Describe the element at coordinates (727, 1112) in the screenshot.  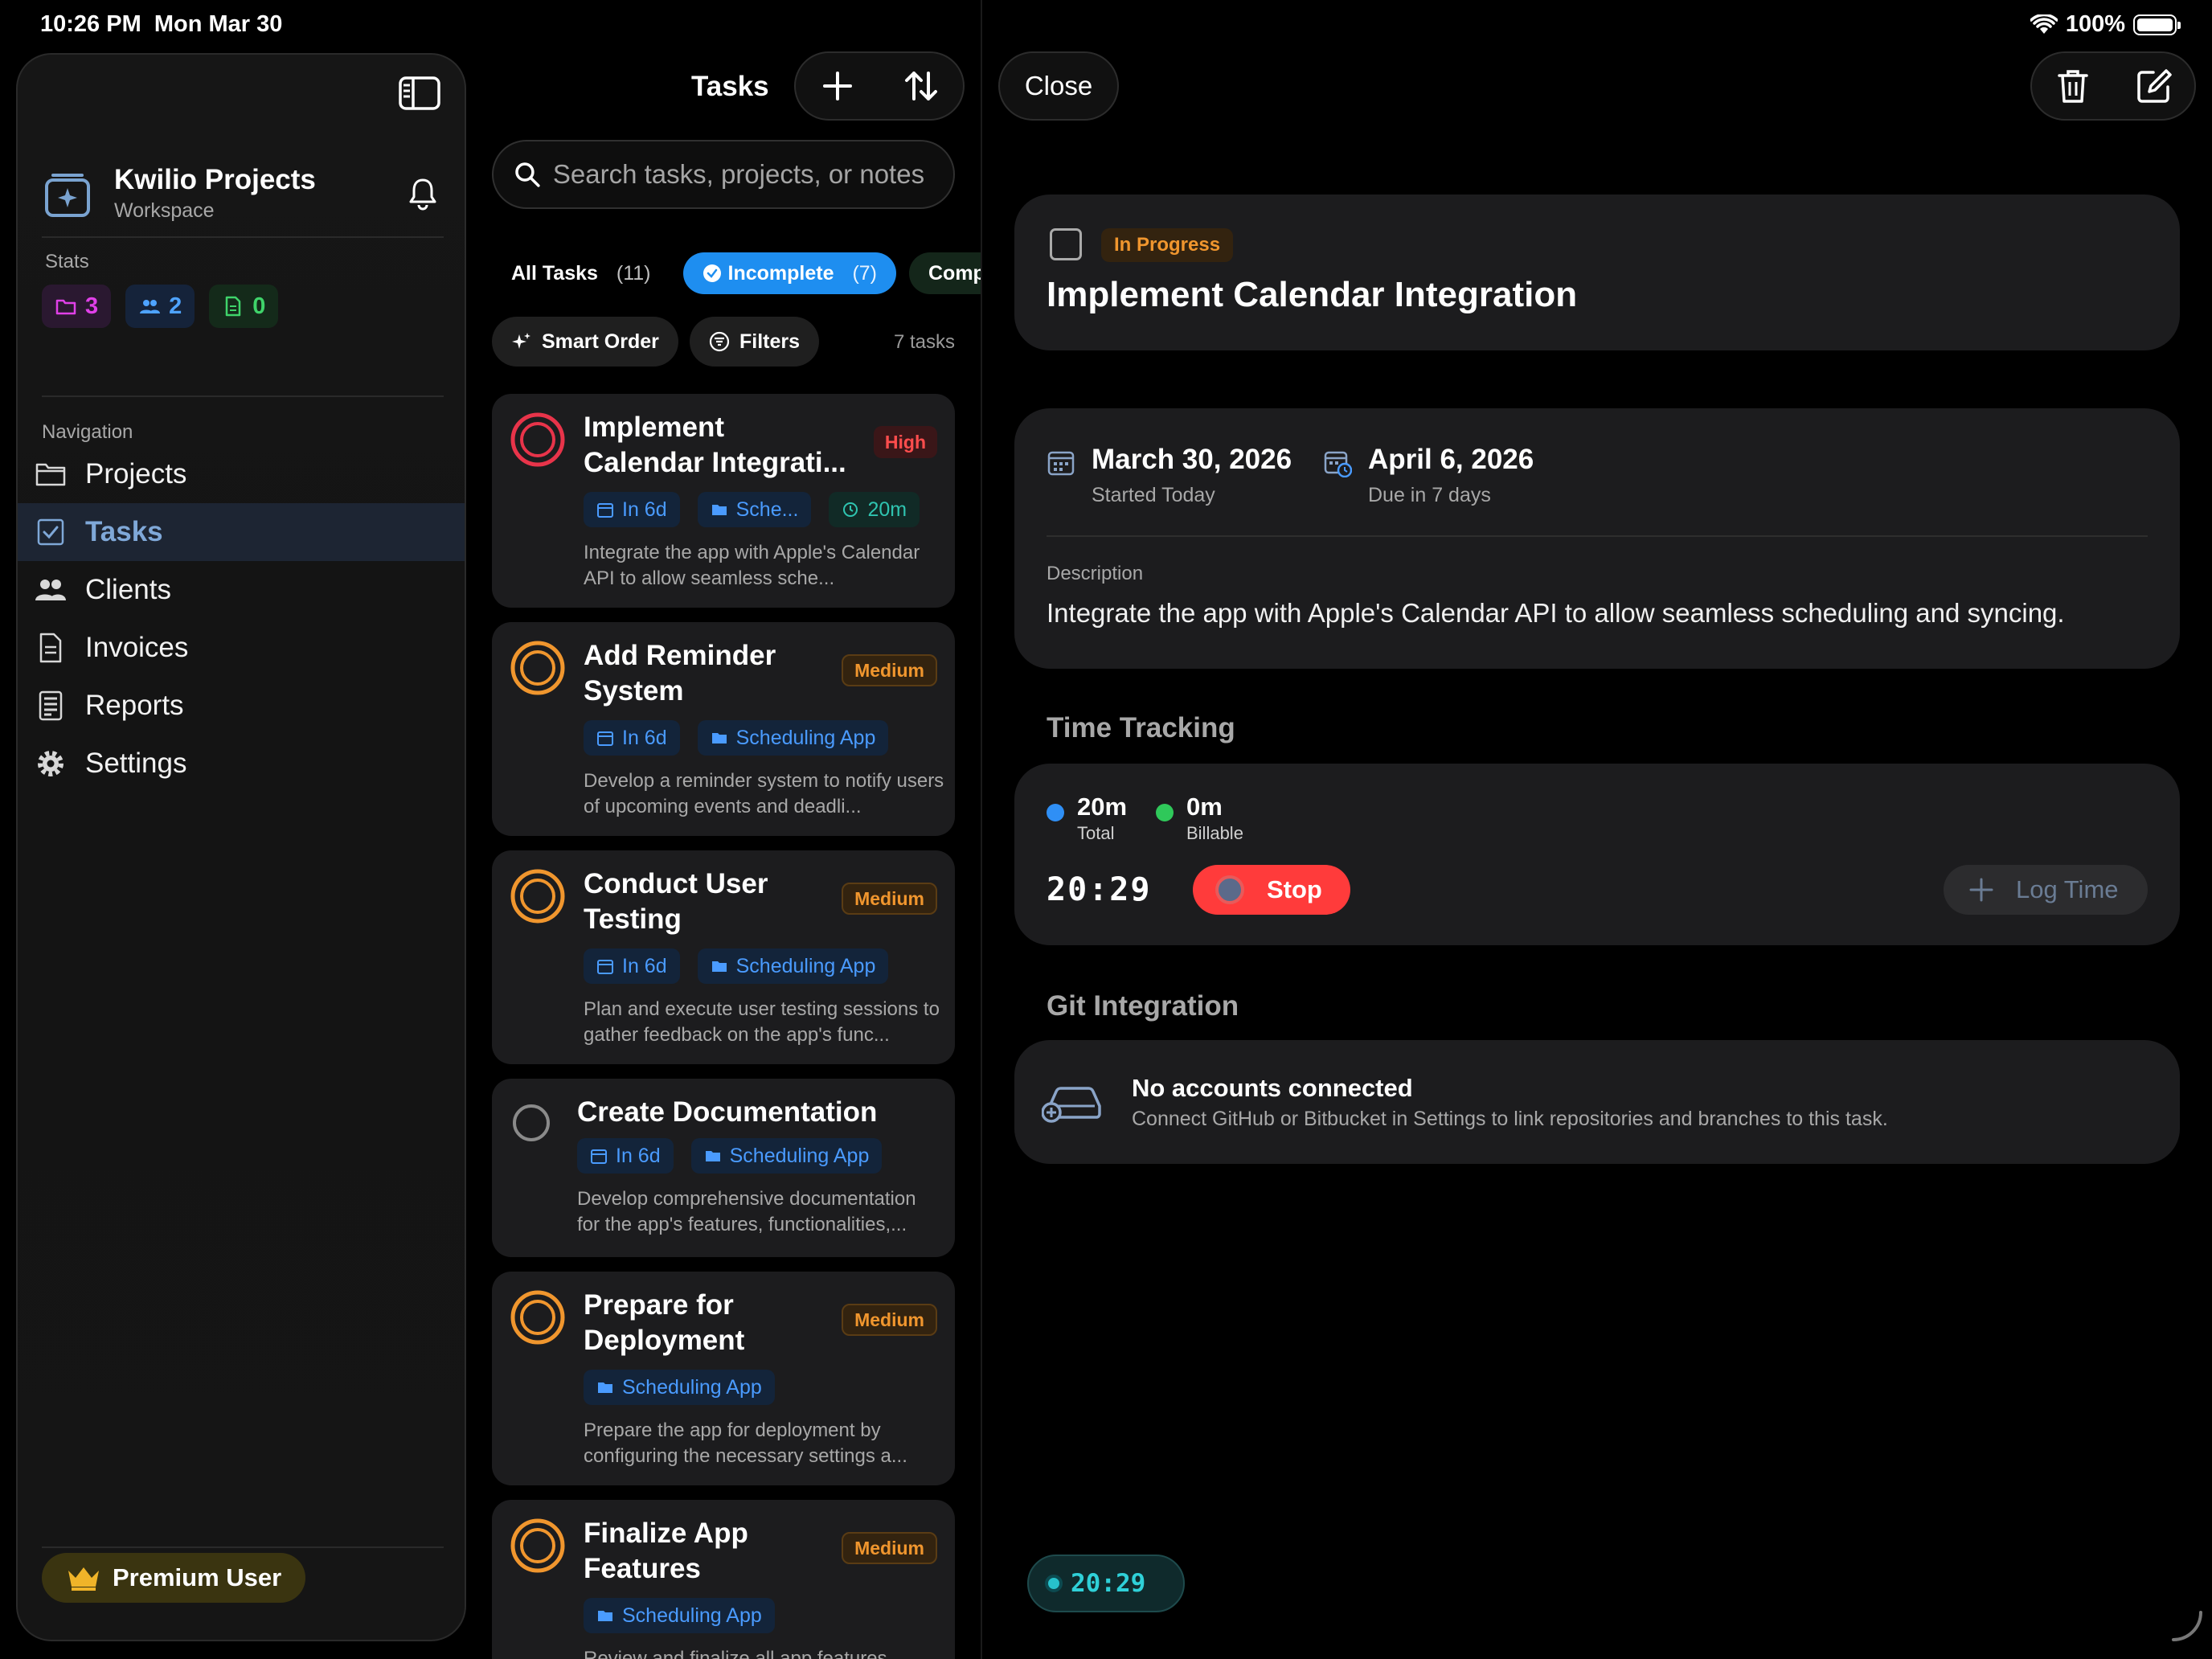
I see `task-title: Create Documentation` at that location.